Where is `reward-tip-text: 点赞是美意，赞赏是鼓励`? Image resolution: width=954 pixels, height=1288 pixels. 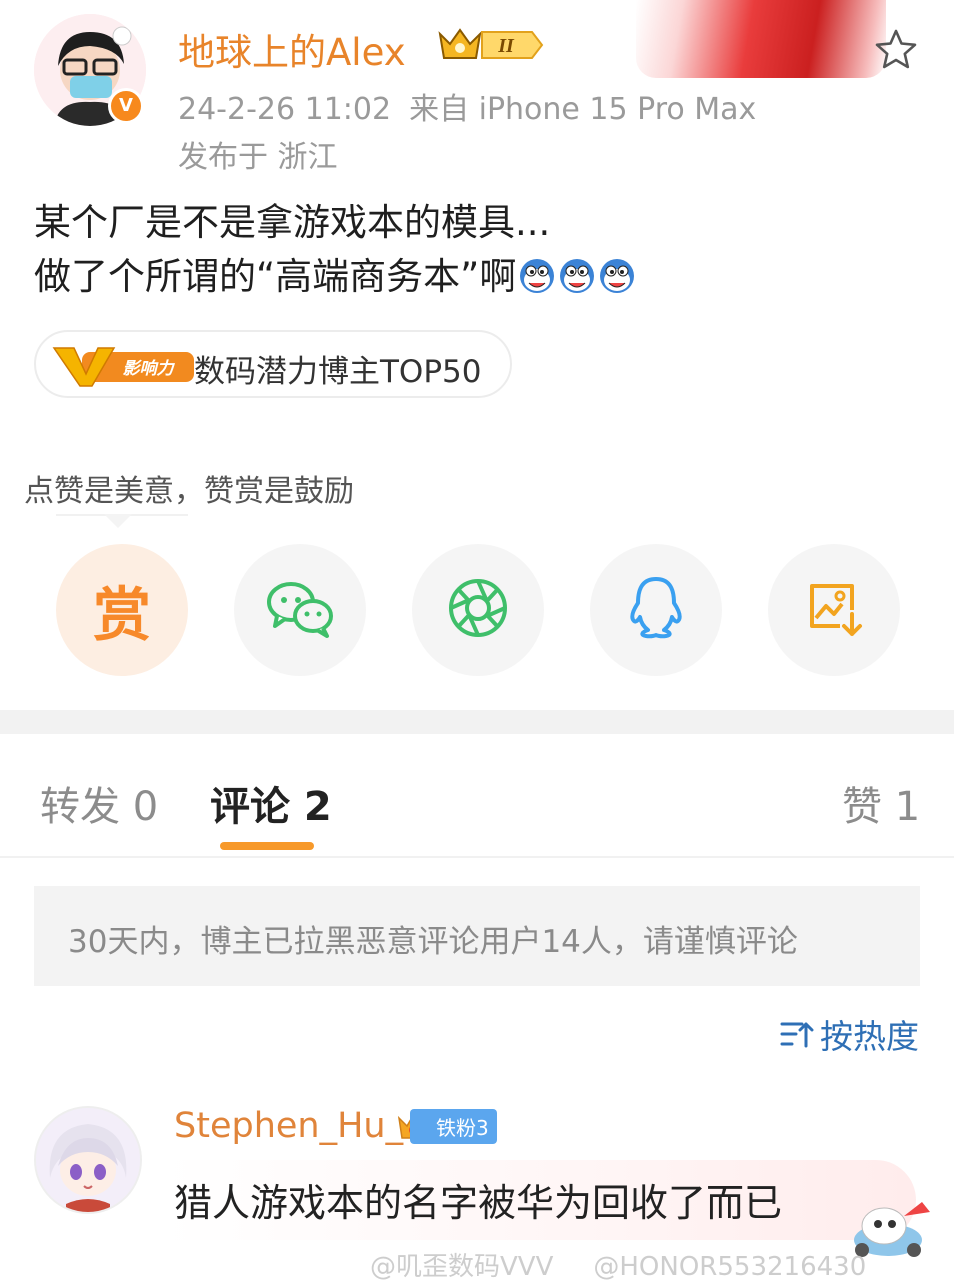 reward-tip-text: 点赞是美意，赞赏是鼓励 is located at coordinates (189, 491).